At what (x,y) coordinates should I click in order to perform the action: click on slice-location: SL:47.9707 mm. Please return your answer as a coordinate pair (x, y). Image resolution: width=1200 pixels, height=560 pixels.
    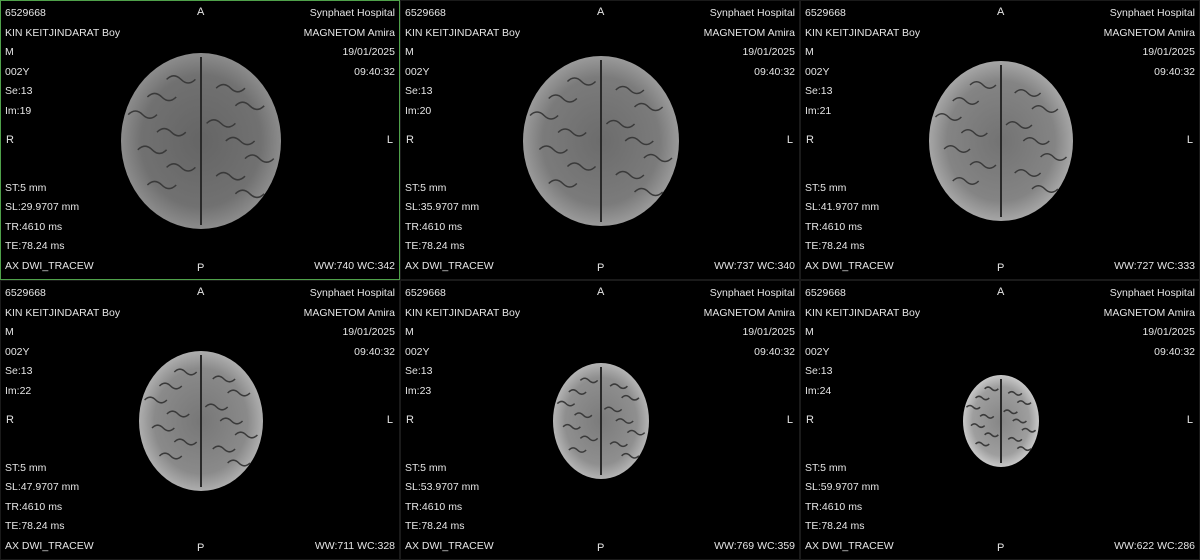
    Looking at the image, I should click on (42, 487).